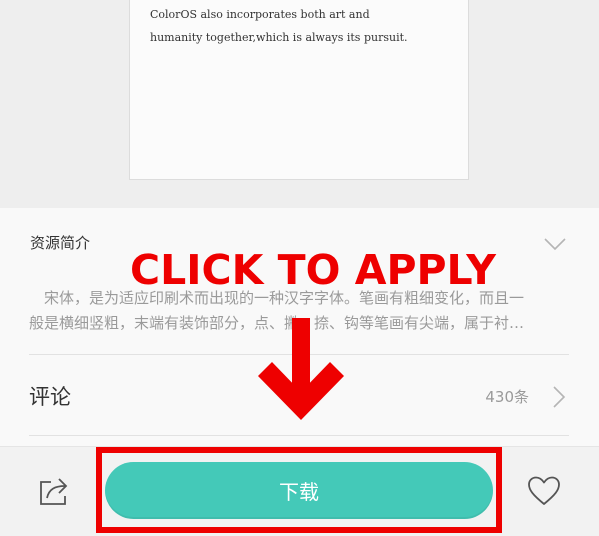 This screenshot has height=536, width=599. What do you see at coordinates (559, 397) in the screenshot?
I see `chevron-right-icon` at bounding box center [559, 397].